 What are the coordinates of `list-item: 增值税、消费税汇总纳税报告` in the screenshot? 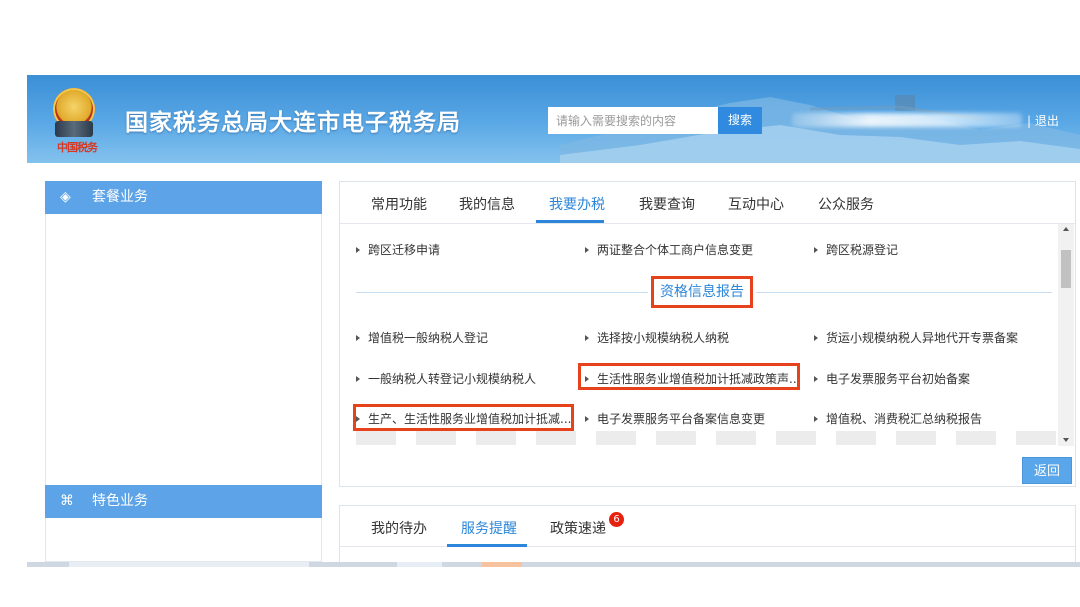 It's located at (898, 418).